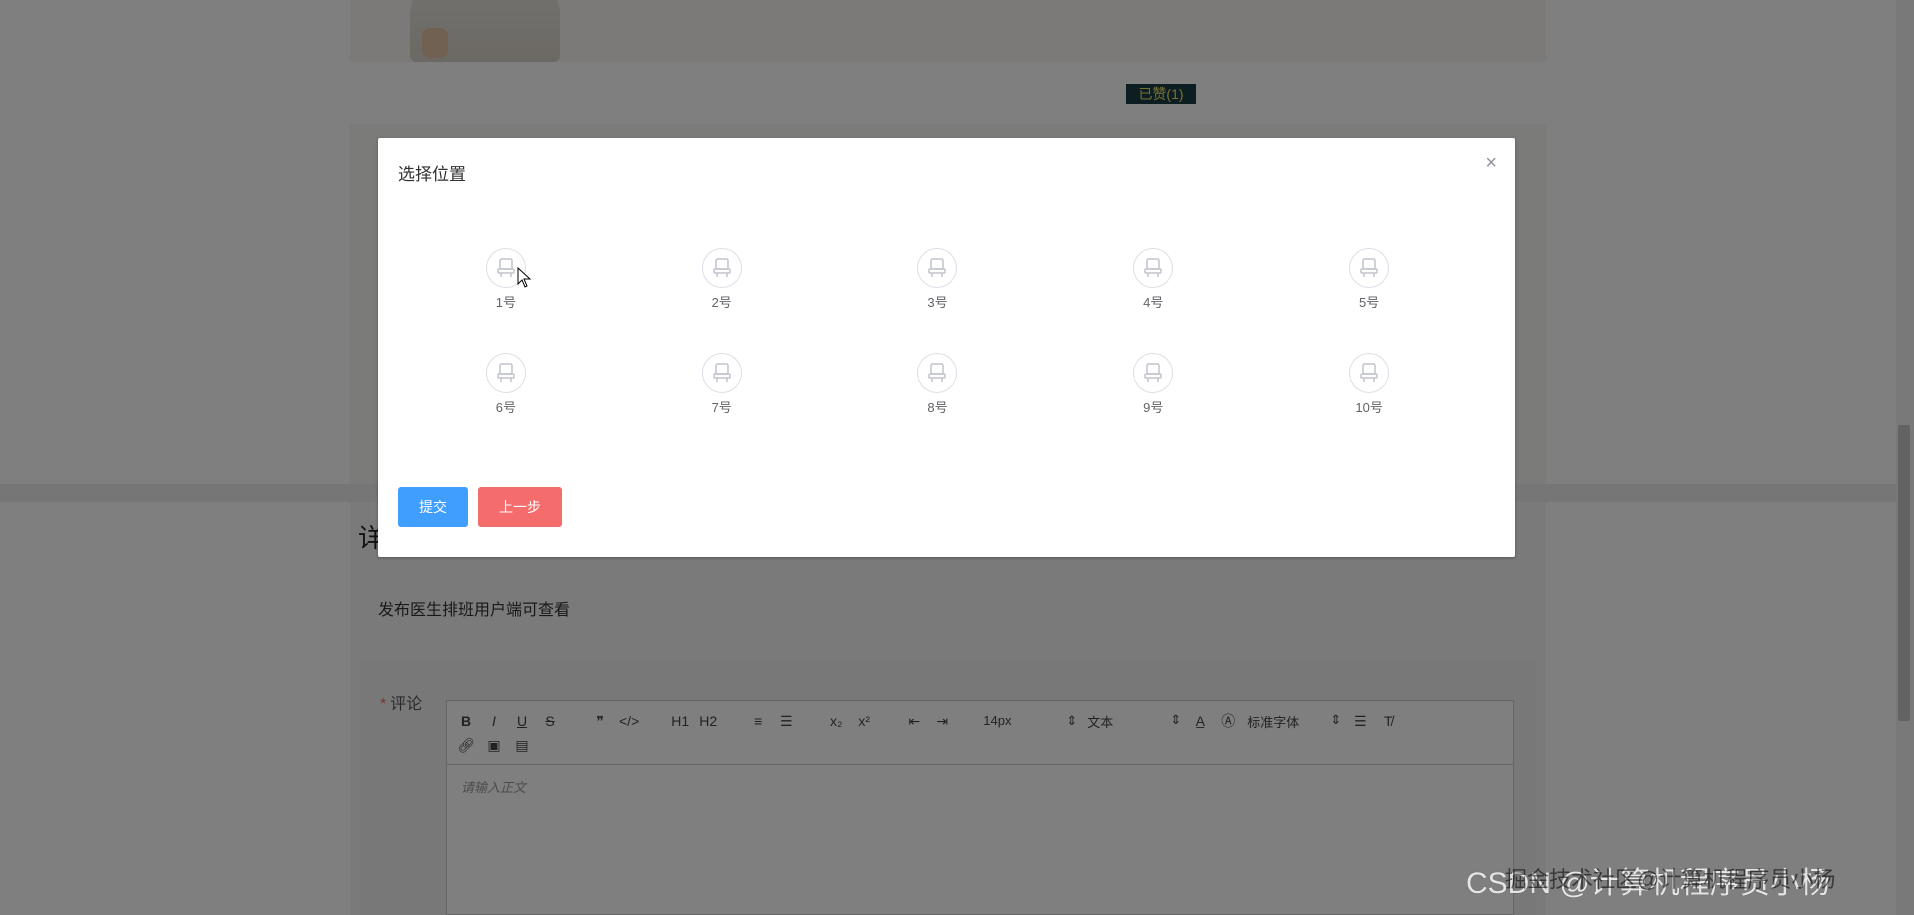 This screenshot has height=915, width=1914. I want to click on close-icon: ×, so click(1491, 163).